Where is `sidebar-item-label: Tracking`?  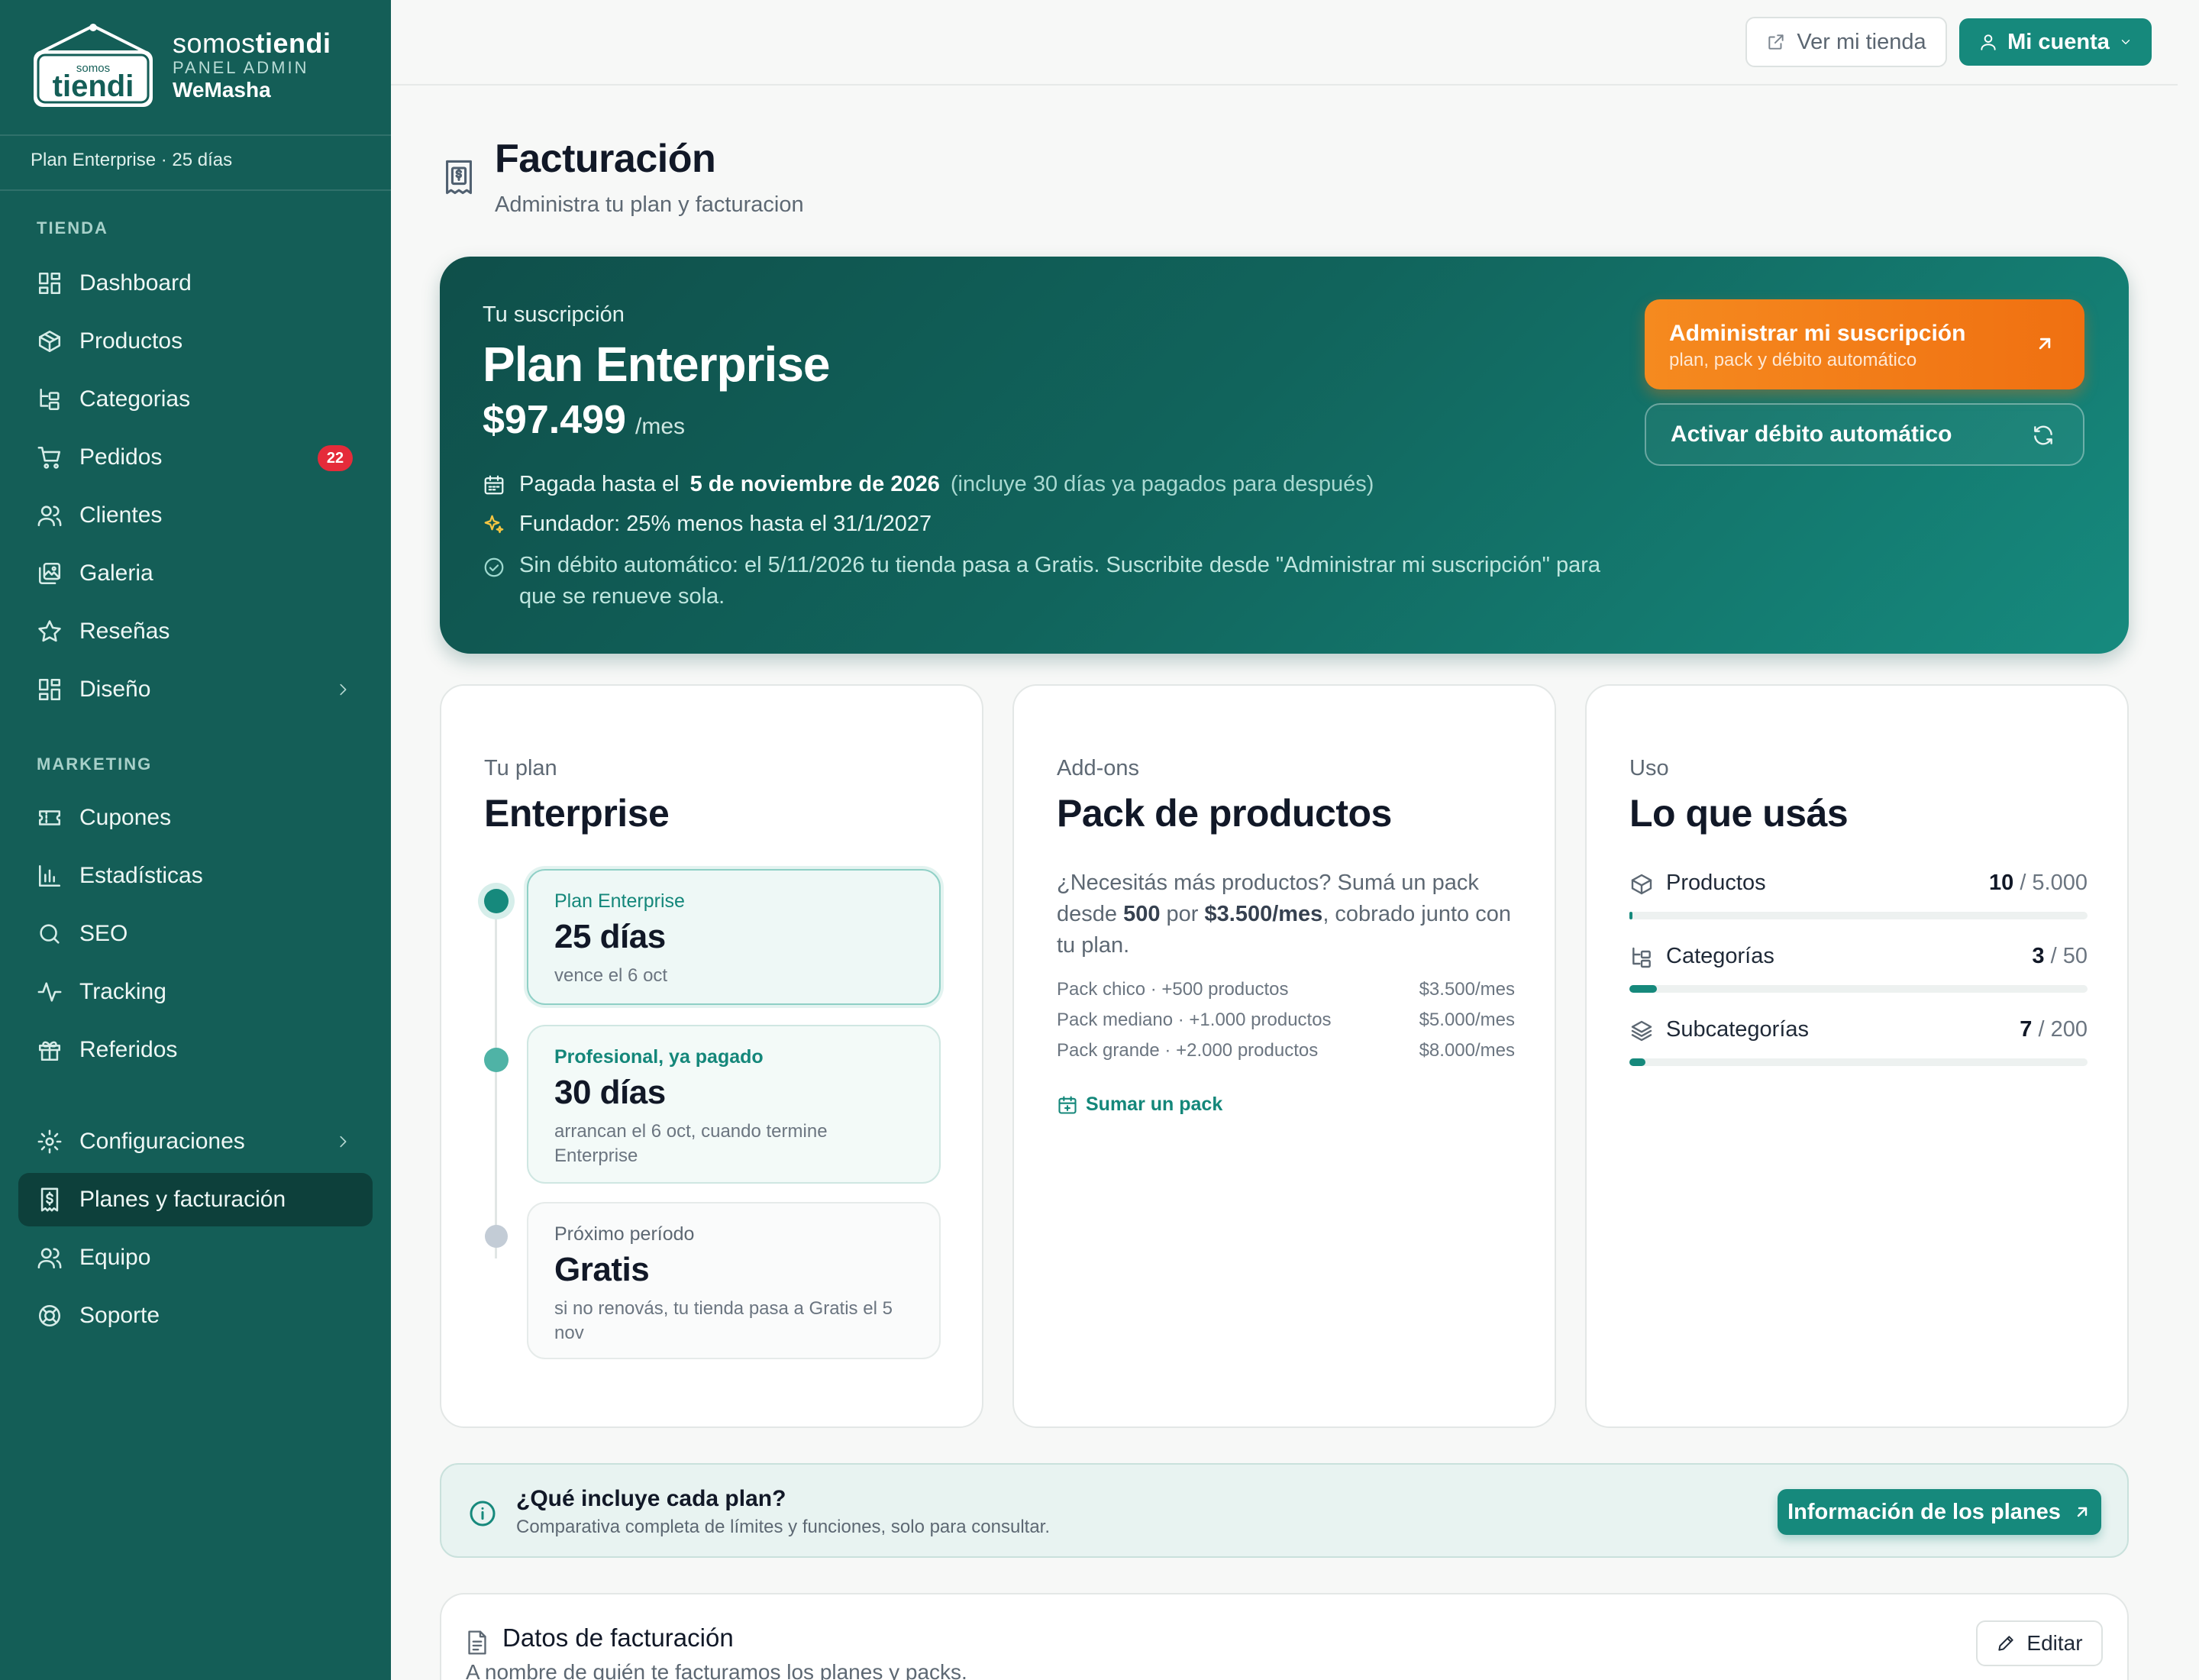
sidebar-item-label: Tracking is located at coordinates (123, 991).